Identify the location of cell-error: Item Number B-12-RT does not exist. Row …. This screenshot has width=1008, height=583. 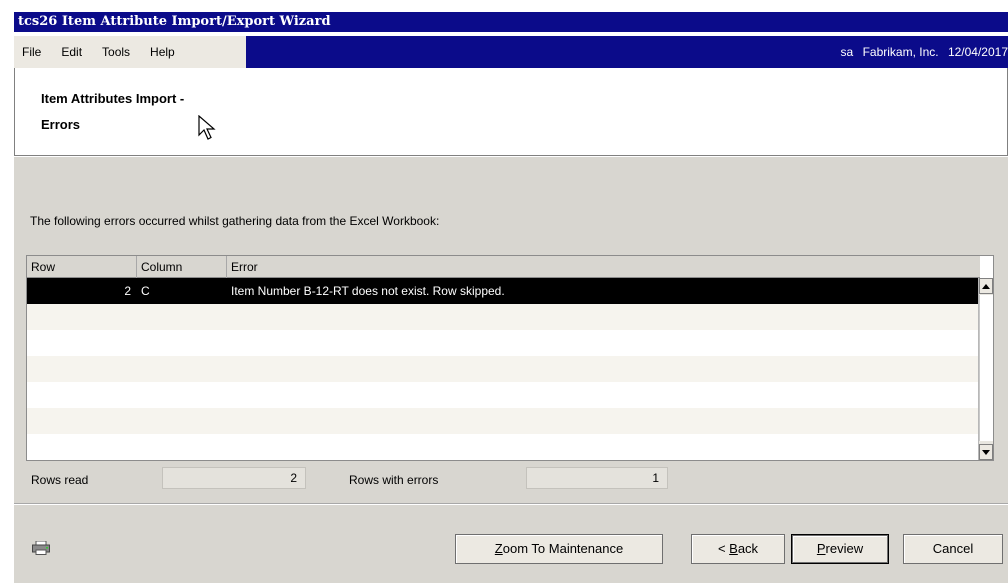
(368, 291).